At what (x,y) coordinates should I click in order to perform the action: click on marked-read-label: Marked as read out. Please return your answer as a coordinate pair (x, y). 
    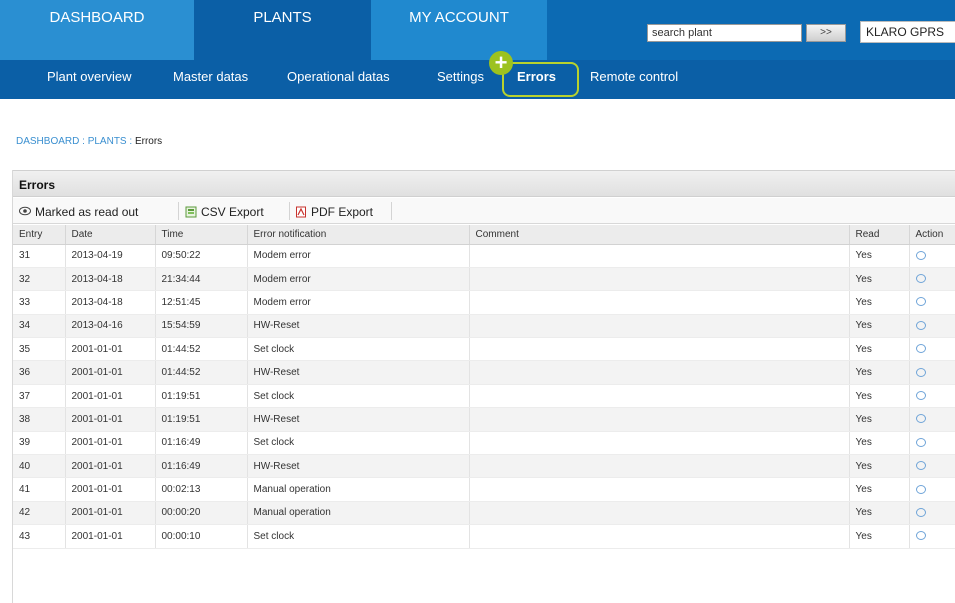
    Looking at the image, I should click on (87, 211).